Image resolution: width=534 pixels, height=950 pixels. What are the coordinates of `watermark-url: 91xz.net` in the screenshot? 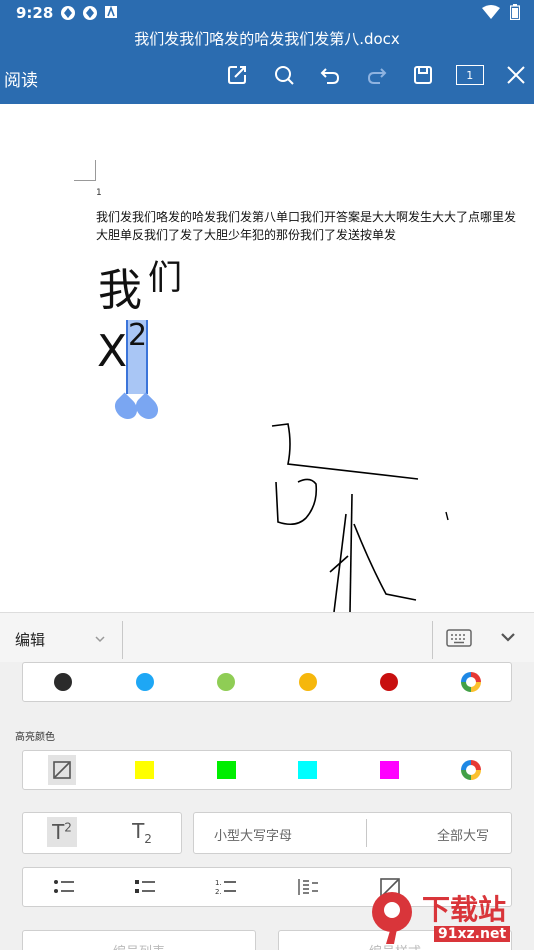 It's located at (472, 934).